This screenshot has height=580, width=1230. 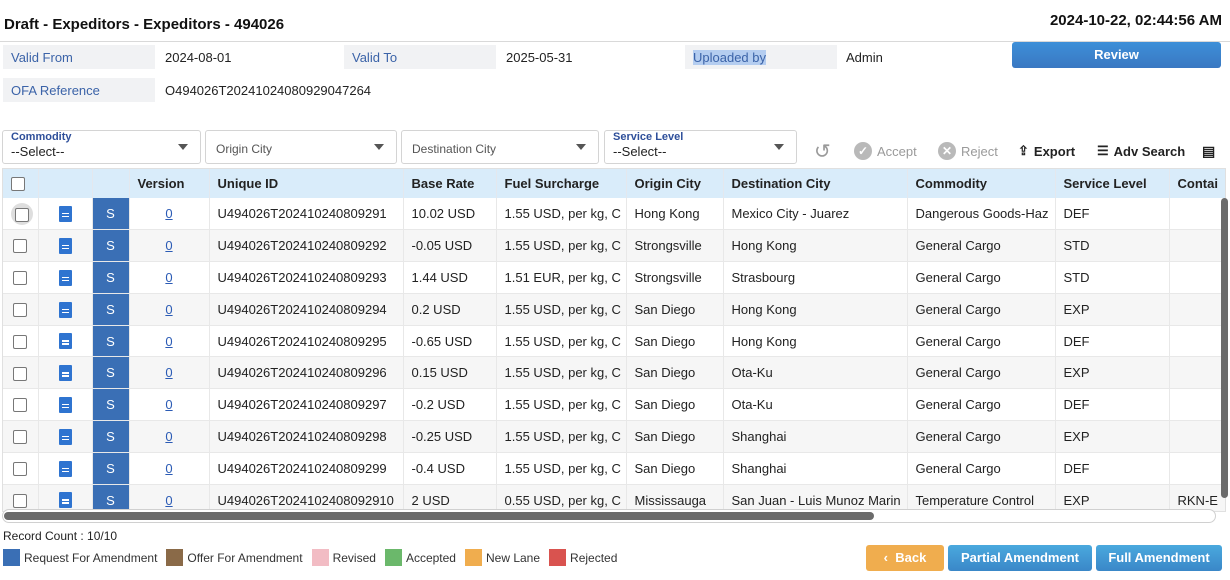 What do you see at coordinates (1020, 558) in the screenshot?
I see `partial-amendment-button: Partial Amendment` at bounding box center [1020, 558].